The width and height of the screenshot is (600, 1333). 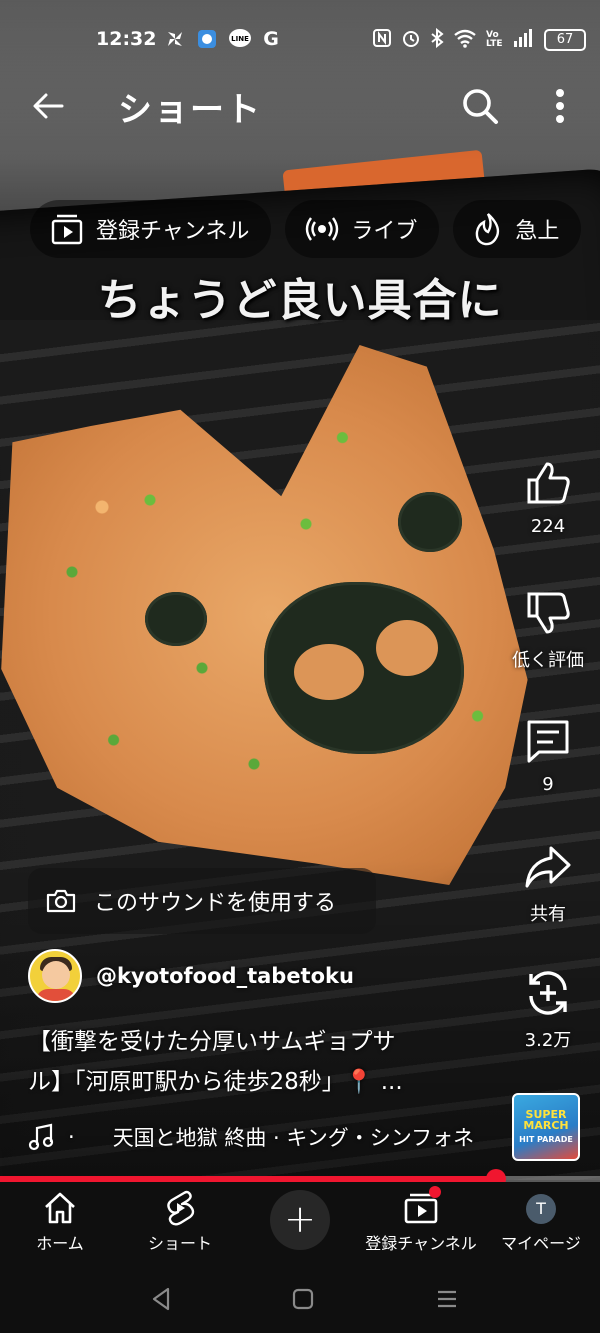 I want to click on chip-subscriptions: 登録チャンネル, so click(x=151, y=229).